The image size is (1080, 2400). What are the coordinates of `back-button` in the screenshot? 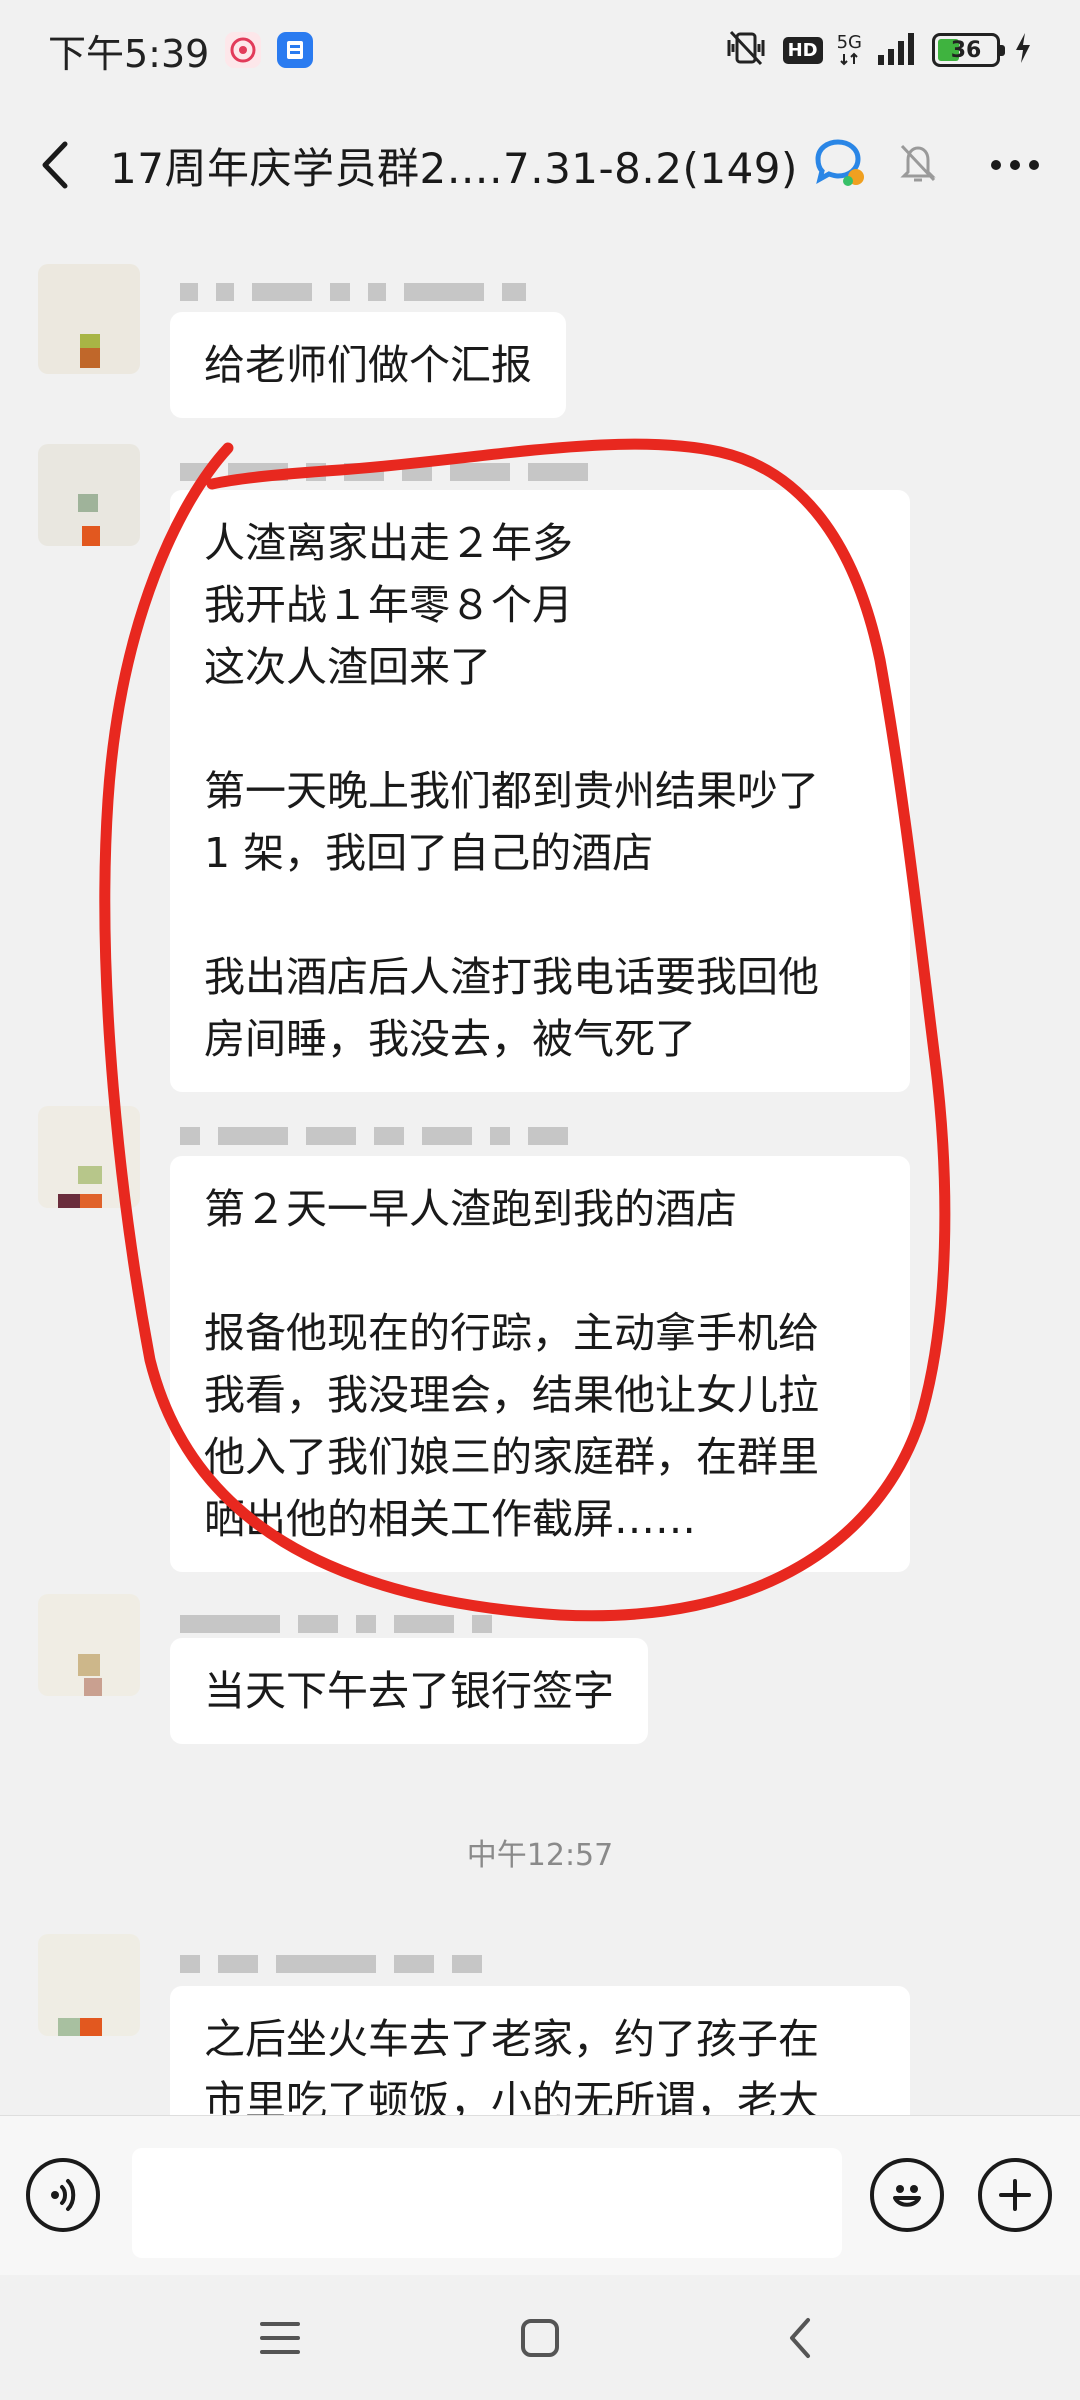 It's located at (55, 165).